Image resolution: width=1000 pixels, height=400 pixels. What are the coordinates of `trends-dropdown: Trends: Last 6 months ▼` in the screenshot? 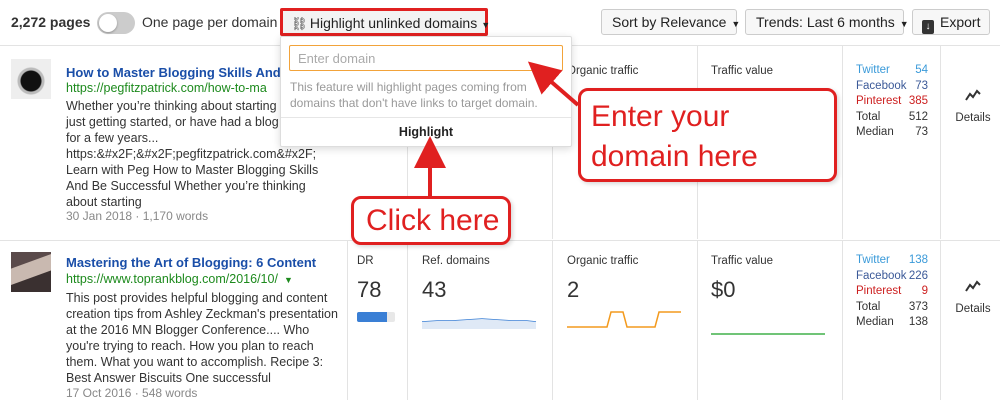 It's located at (827, 22).